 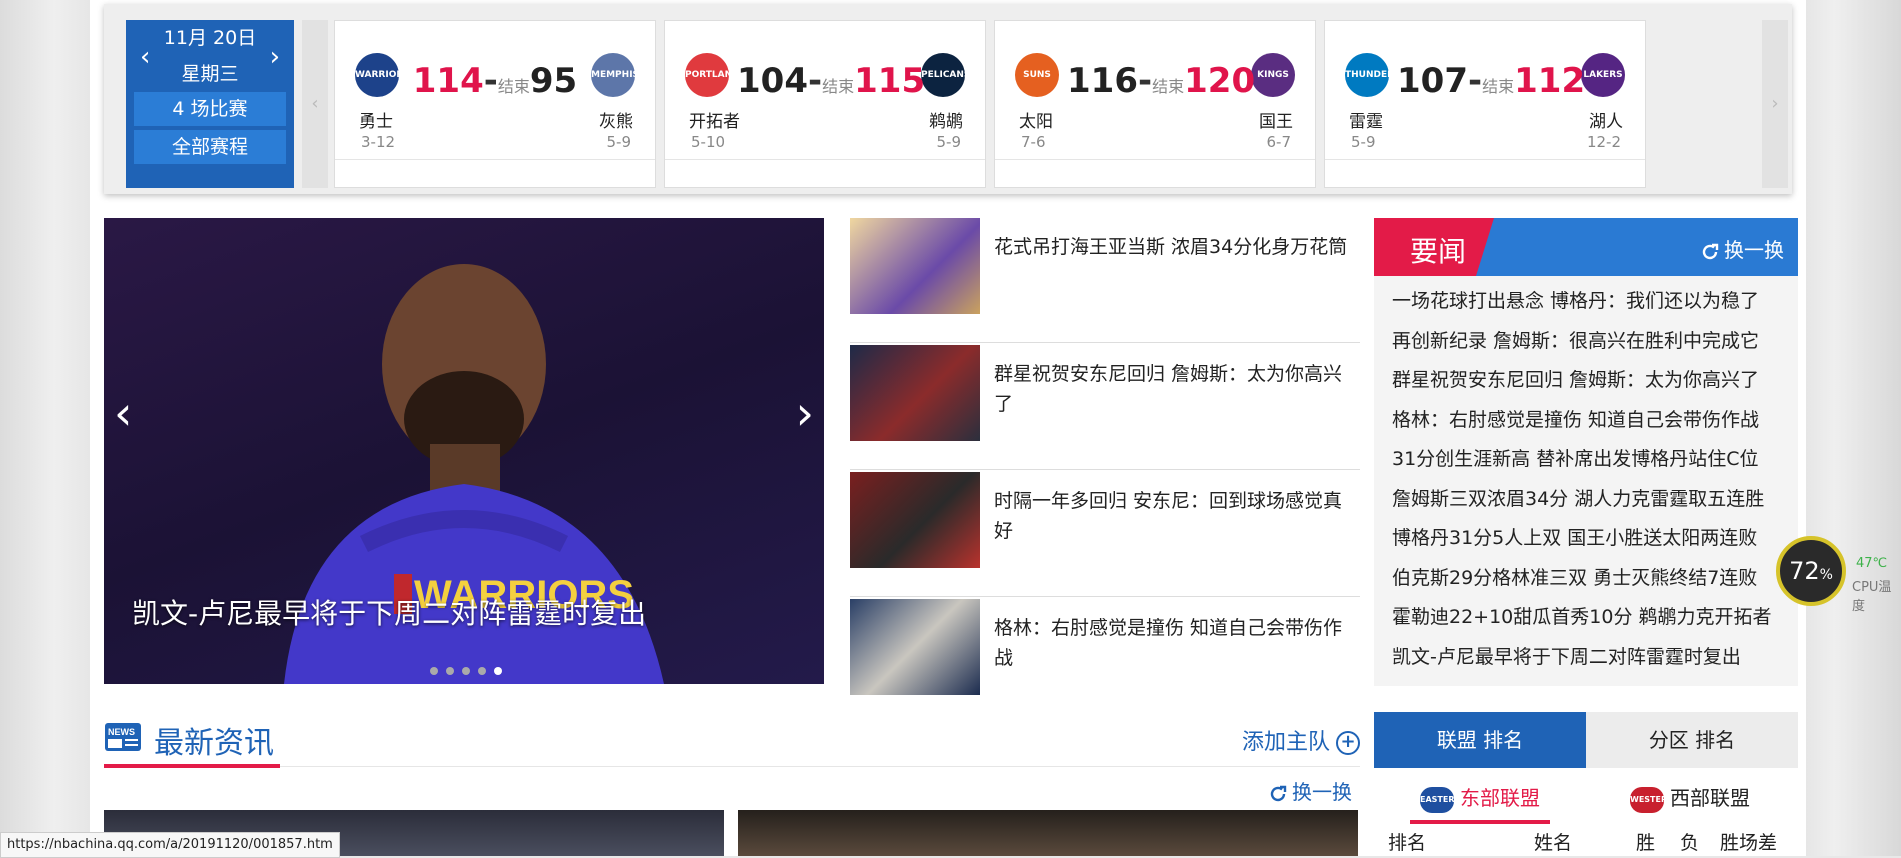 What do you see at coordinates (1369, 75) in the screenshot?
I see `team-logo-icon: THUNDER` at bounding box center [1369, 75].